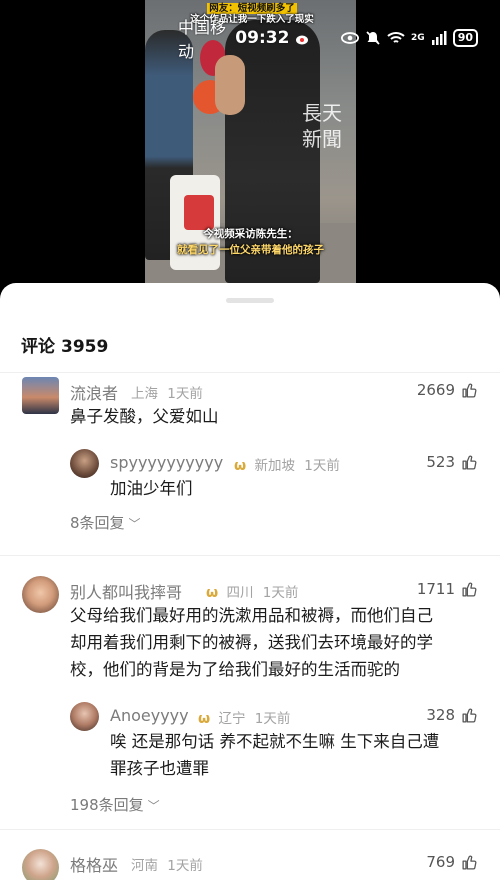 Image resolution: width=500 pixels, height=880 pixels. What do you see at coordinates (126, 591) in the screenshot?
I see `comment-username: 别人都叫我摔哥` at bounding box center [126, 591].